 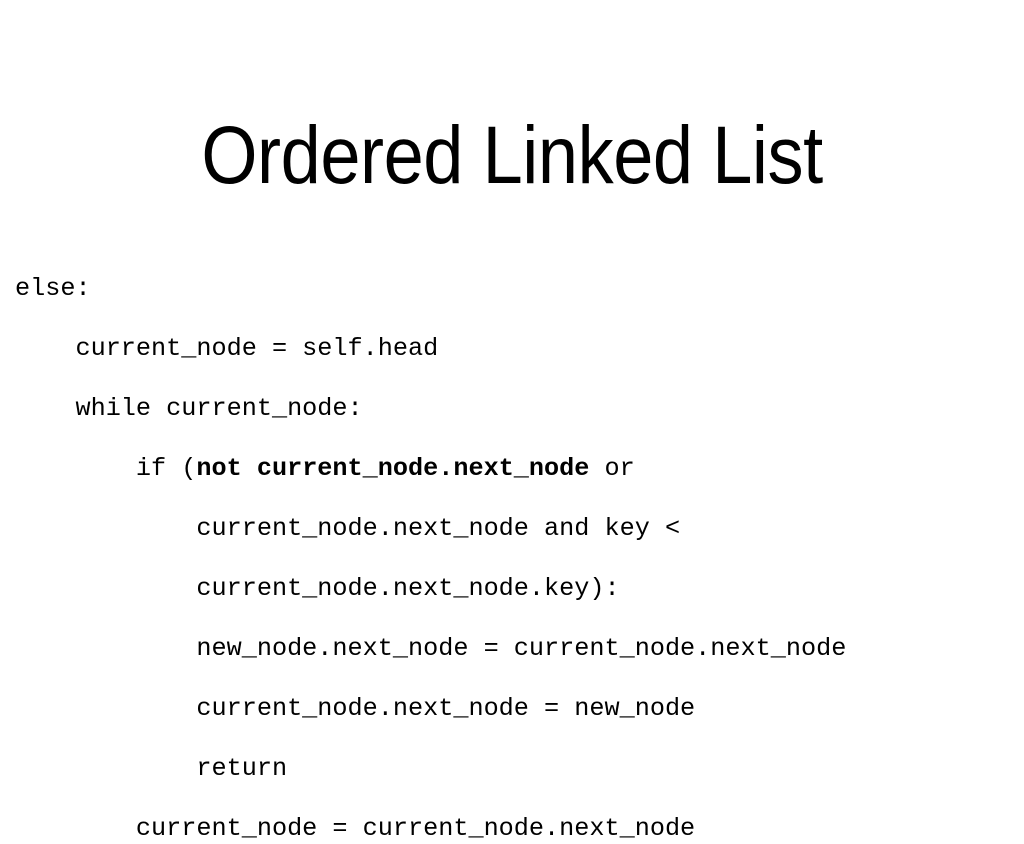 I want to click on code-line: if (not current_node.next_node or, so click(x=325, y=468).